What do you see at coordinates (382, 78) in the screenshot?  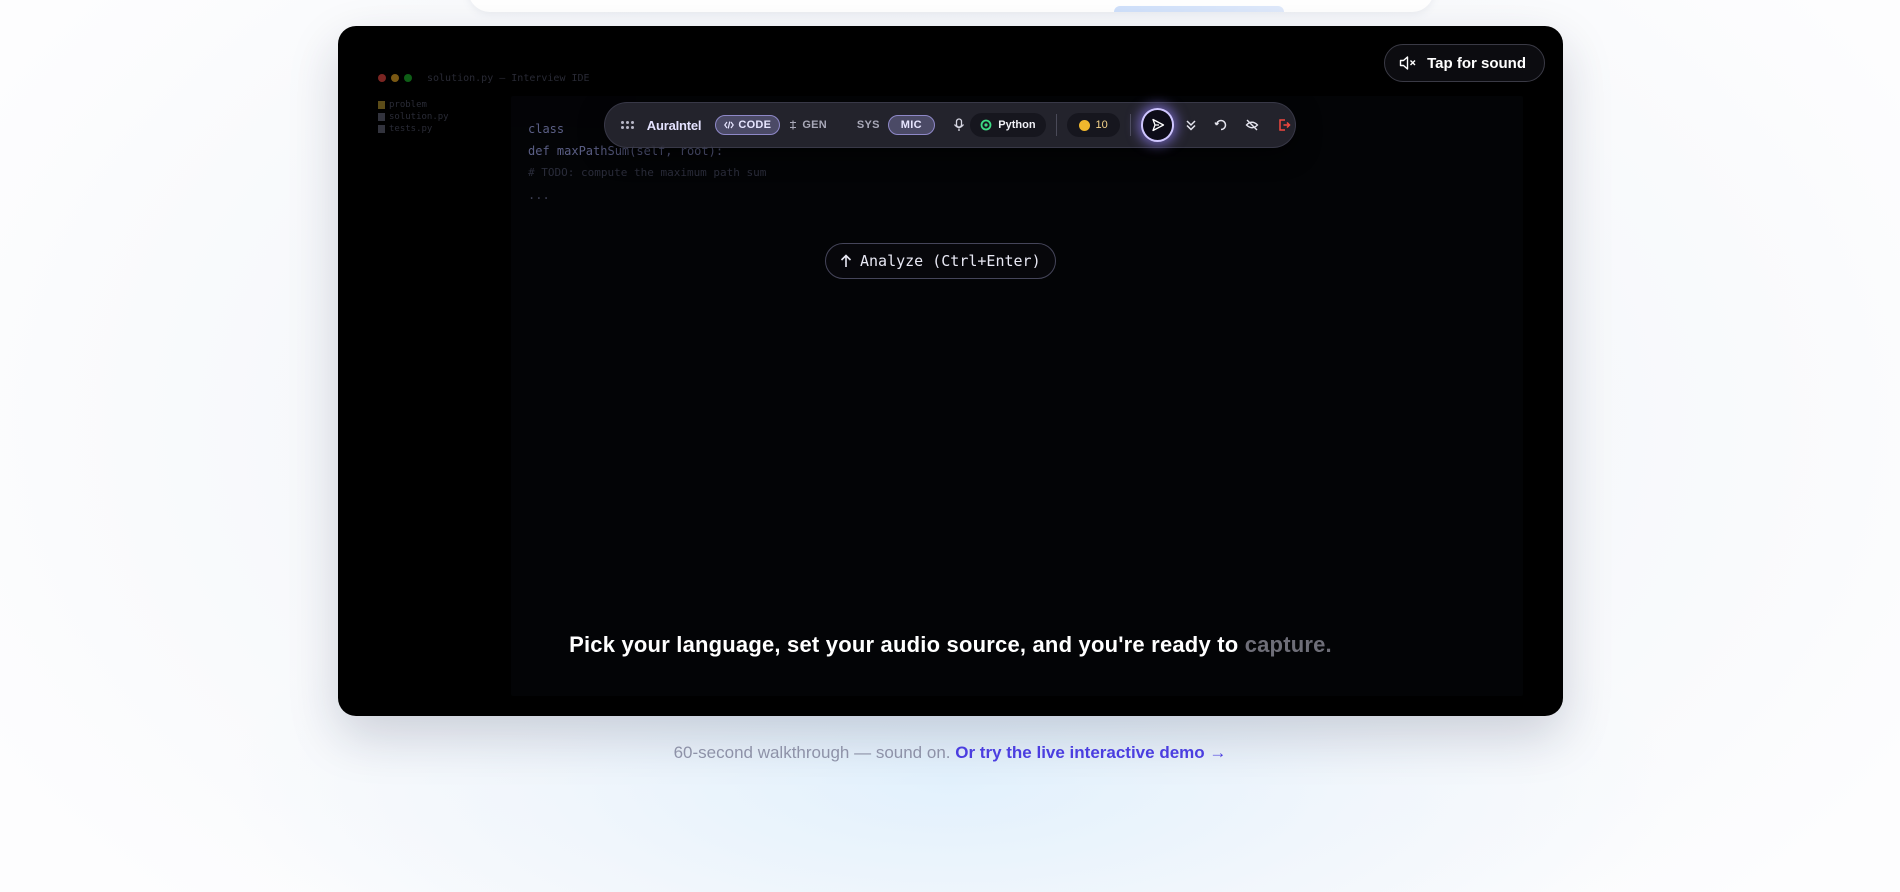 I see `close-dot` at bounding box center [382, 78].